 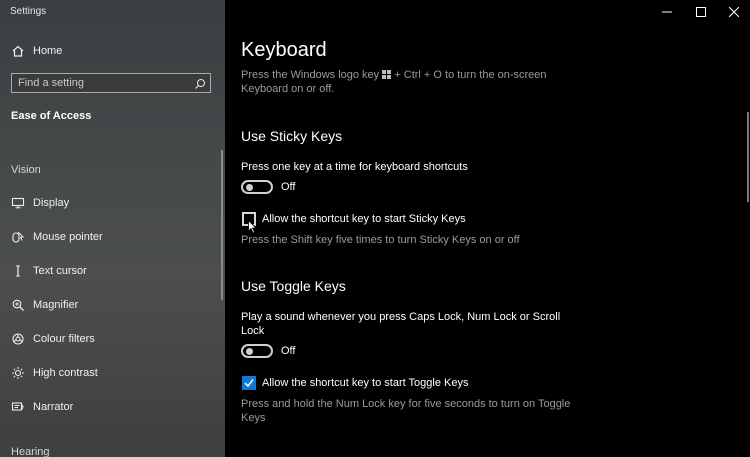 I want to click on sidebar-item-label: Text cursor, so click(x=60, y=271).